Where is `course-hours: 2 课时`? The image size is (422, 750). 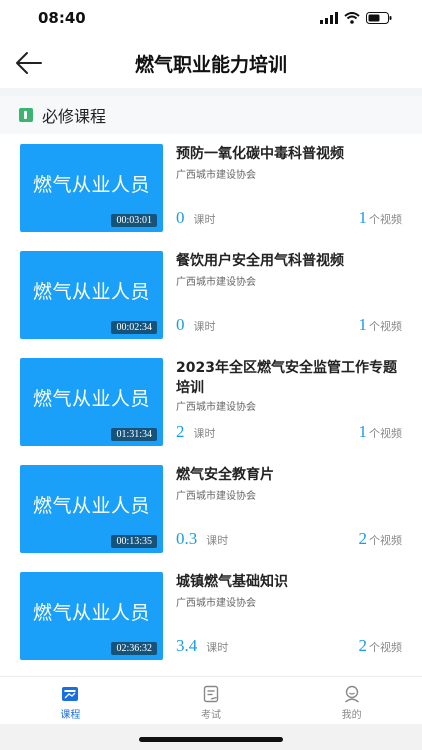 course-hours: 2 课时 is located at coordinates (196, 432).